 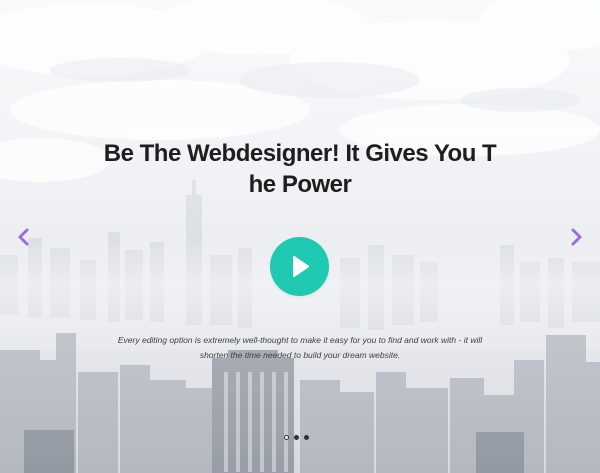 I want to click on slide-indicators, so click(x=300, y=437).